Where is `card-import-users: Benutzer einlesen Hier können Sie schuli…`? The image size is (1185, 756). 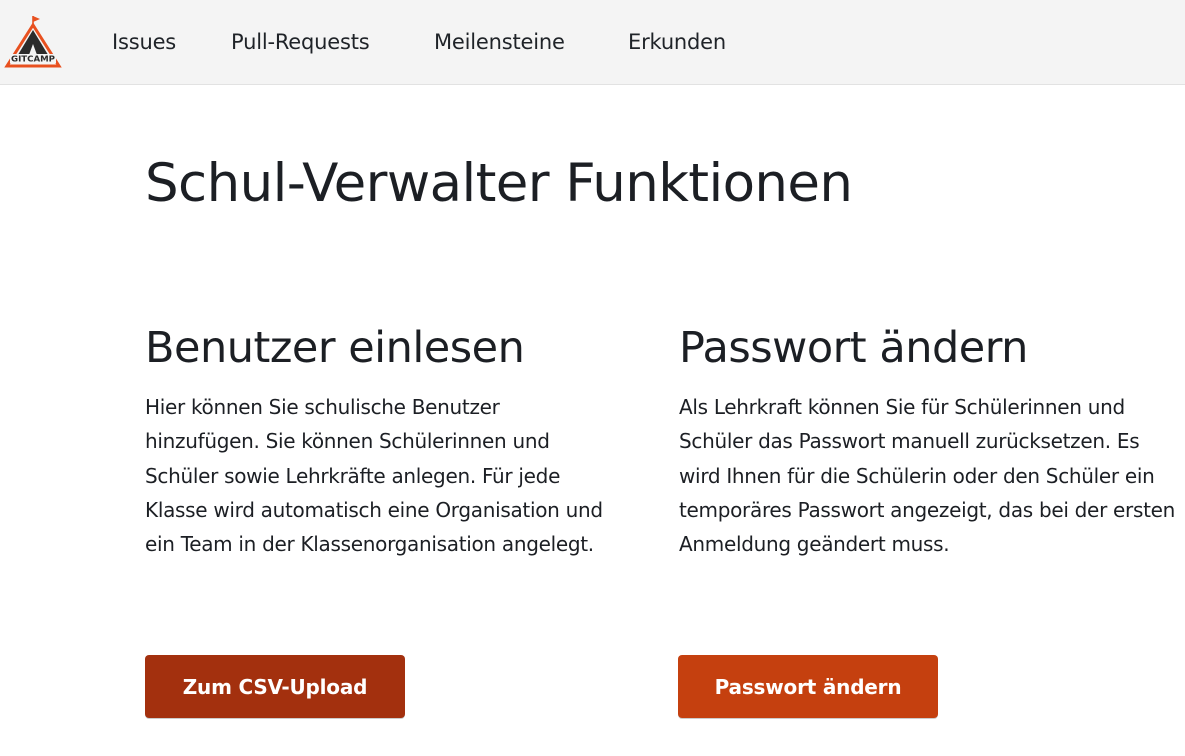 card-import-users: Benutzer einlesen Hier können Sie schuli… is located at coordinates (395, 440).